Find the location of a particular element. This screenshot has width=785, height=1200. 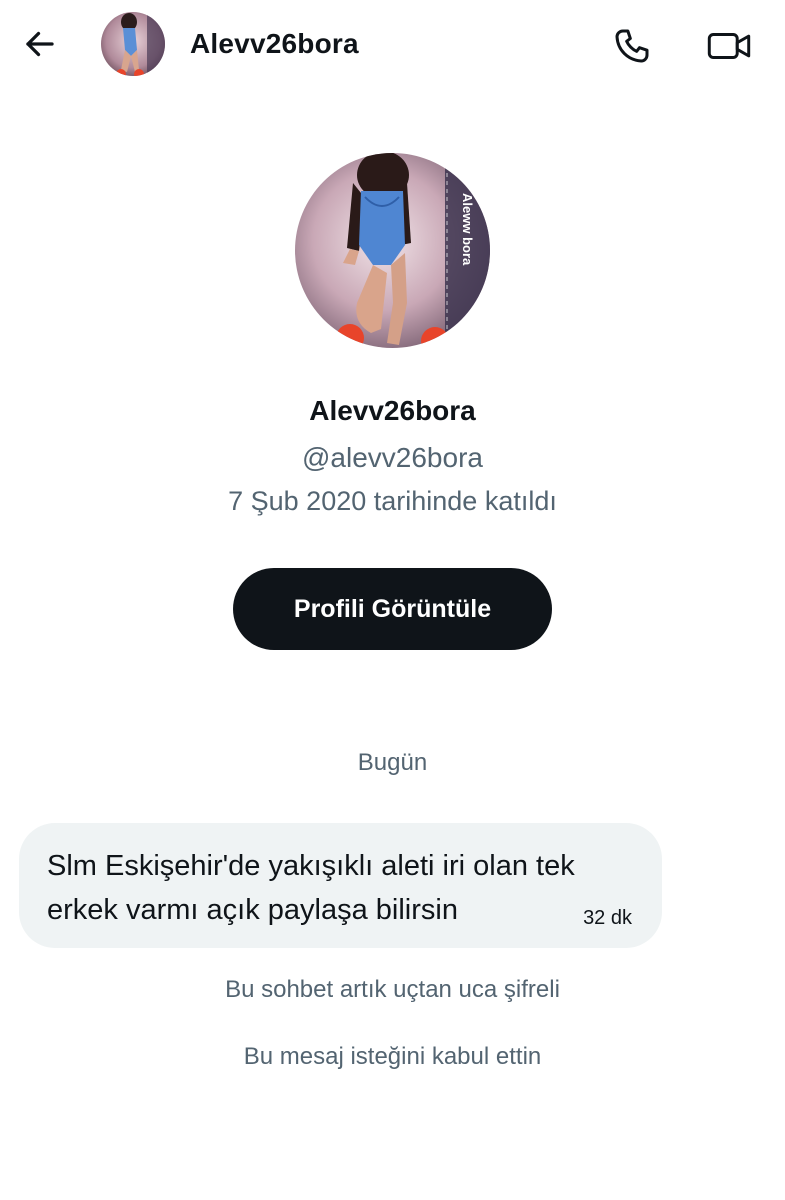

profile-photo: Aleww bora is located at coordinates (392, 250).